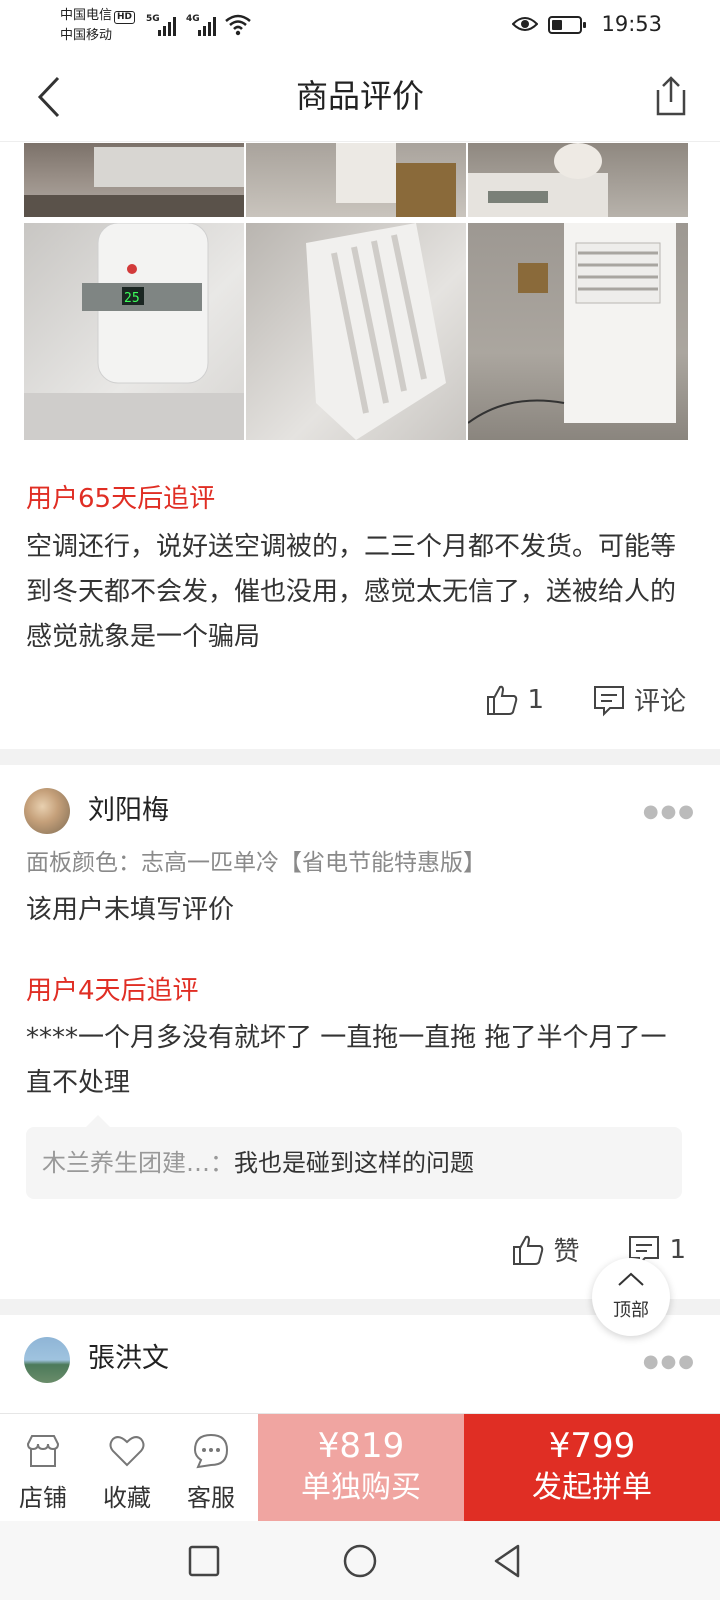  I want to click on page-title: 商品评价, so click(359, 96).